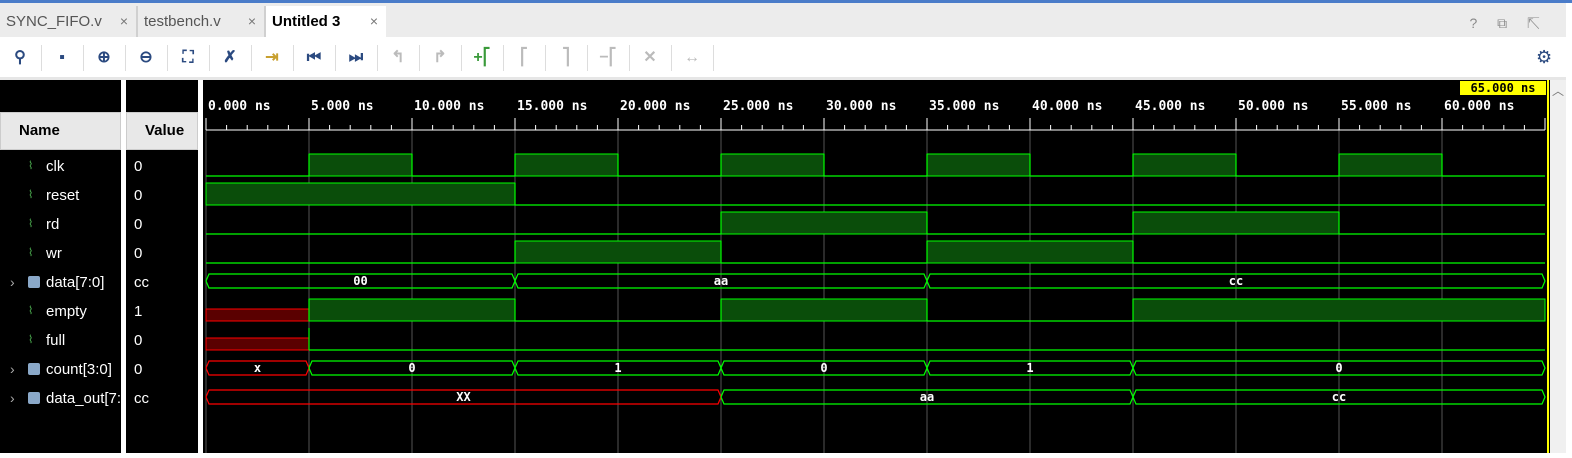  I want to click on time-tick-label: 50.000 ns, so click(1273, 106).